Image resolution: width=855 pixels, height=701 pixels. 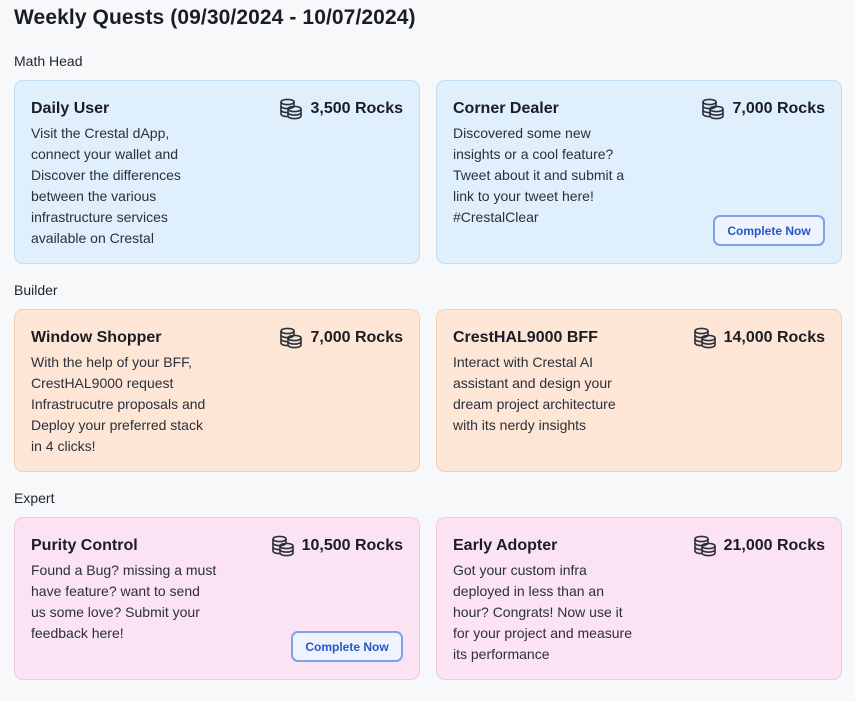 I want to click on quest-title: Corner Dealer, so click(x=506, y=108).